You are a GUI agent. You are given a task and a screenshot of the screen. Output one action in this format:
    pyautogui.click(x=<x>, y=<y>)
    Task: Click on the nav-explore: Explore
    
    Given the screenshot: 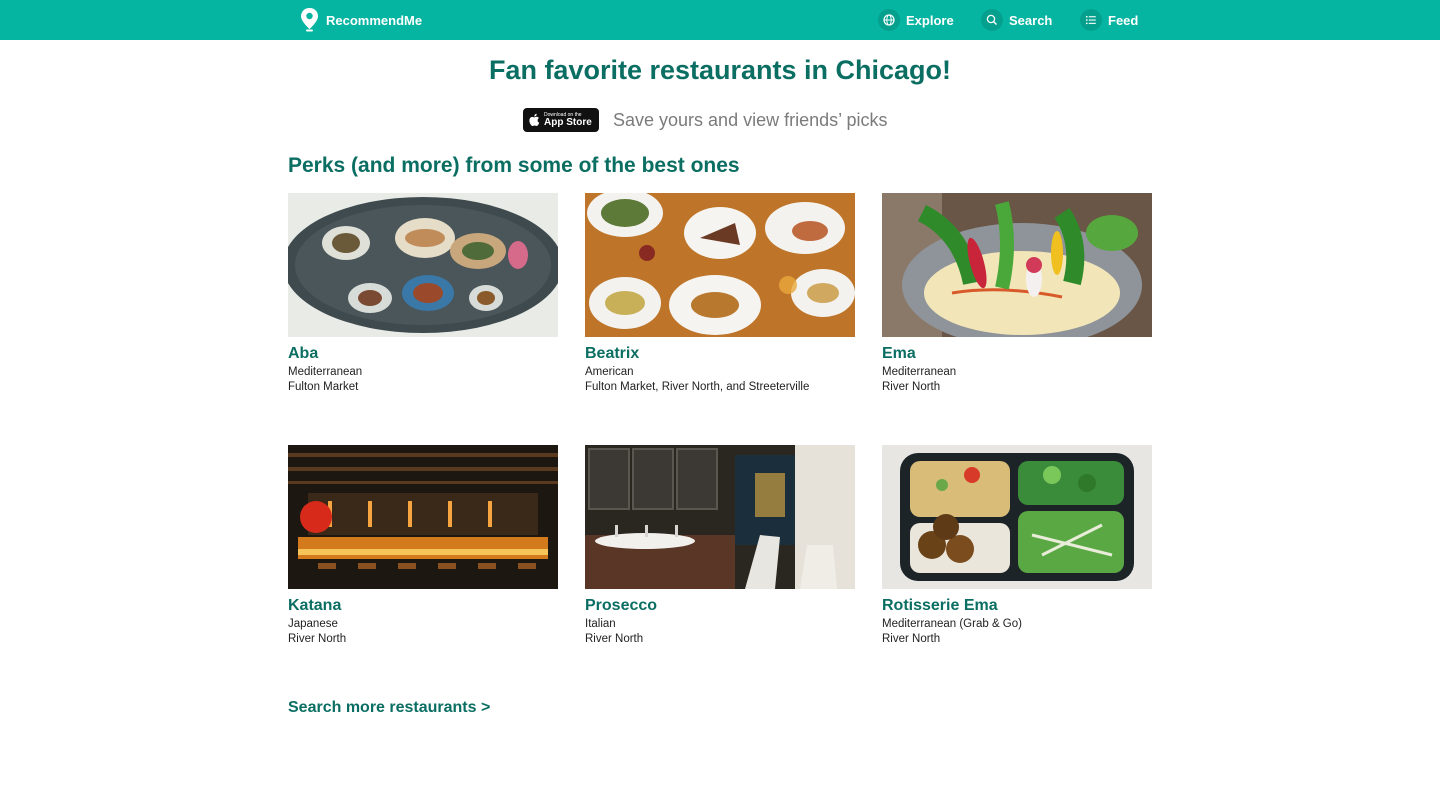 What is the action you would take?
    pyautogui.click(x=916, y=20)
    